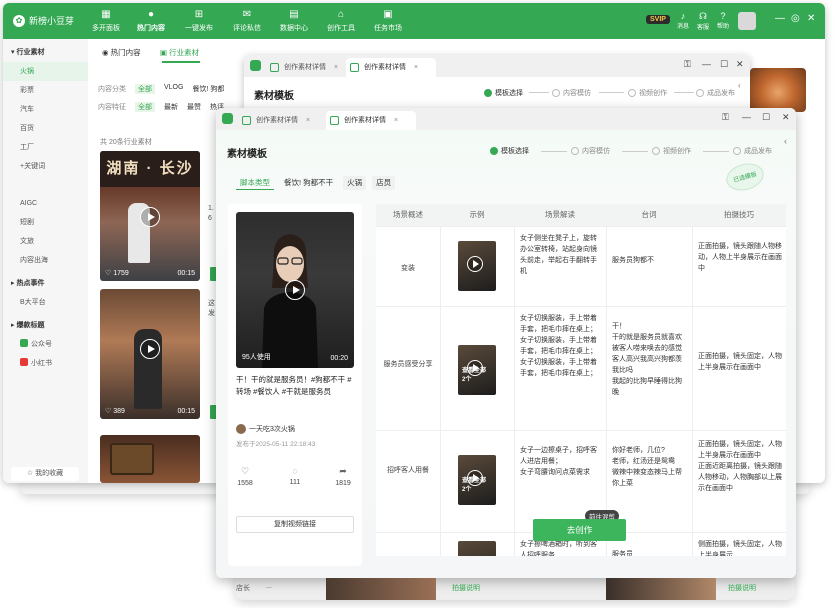 The height and width of the screenshot is (608, 840). I want to click on filter-option-newest: 最新, so click(171, 107).